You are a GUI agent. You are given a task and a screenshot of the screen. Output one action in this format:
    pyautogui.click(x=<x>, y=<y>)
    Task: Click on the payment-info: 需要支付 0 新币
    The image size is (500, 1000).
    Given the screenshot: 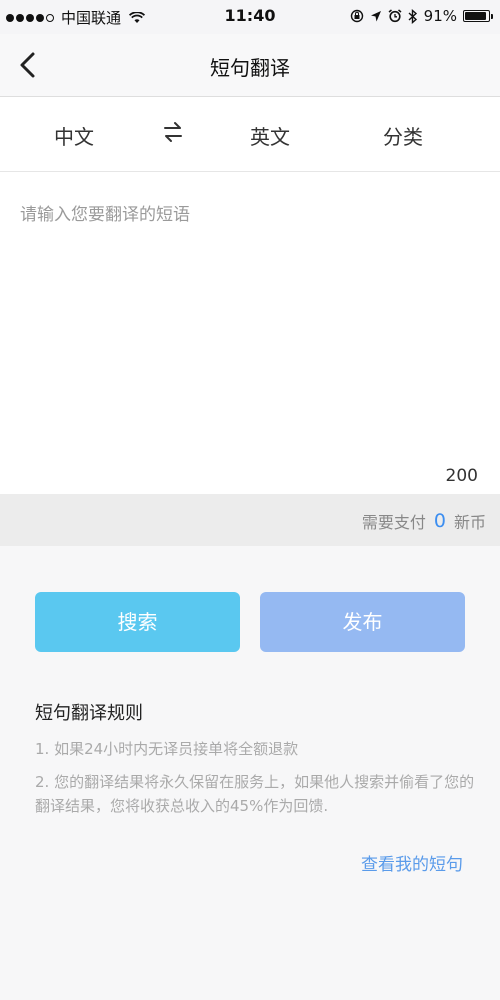 What is the action you would take?
    pyautogui.click(x=424, y=521)
    